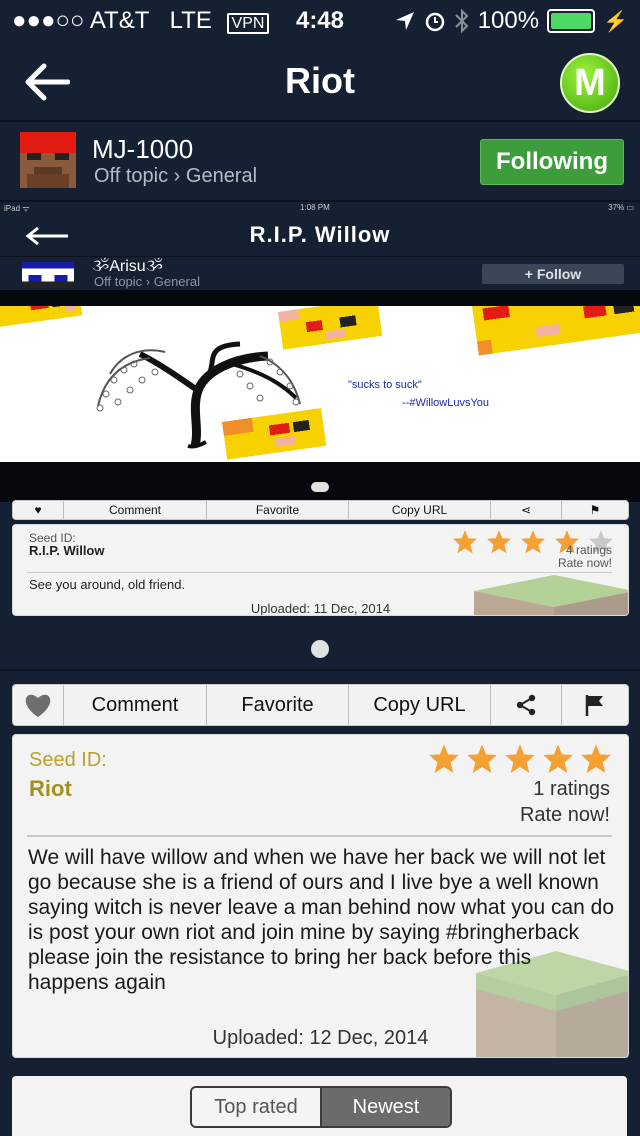  Describe the element at coordinates (385, 1107) in the screenshot. I see `newest-tab: Newest` at that location.